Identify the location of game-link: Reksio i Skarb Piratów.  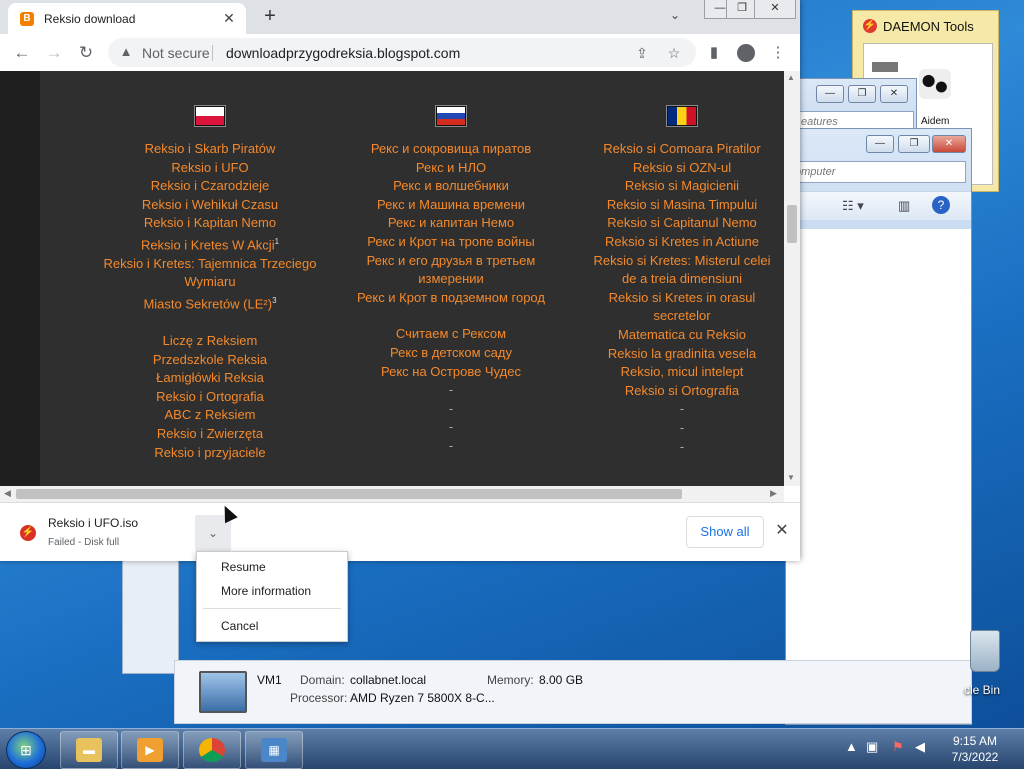
(210, 149).